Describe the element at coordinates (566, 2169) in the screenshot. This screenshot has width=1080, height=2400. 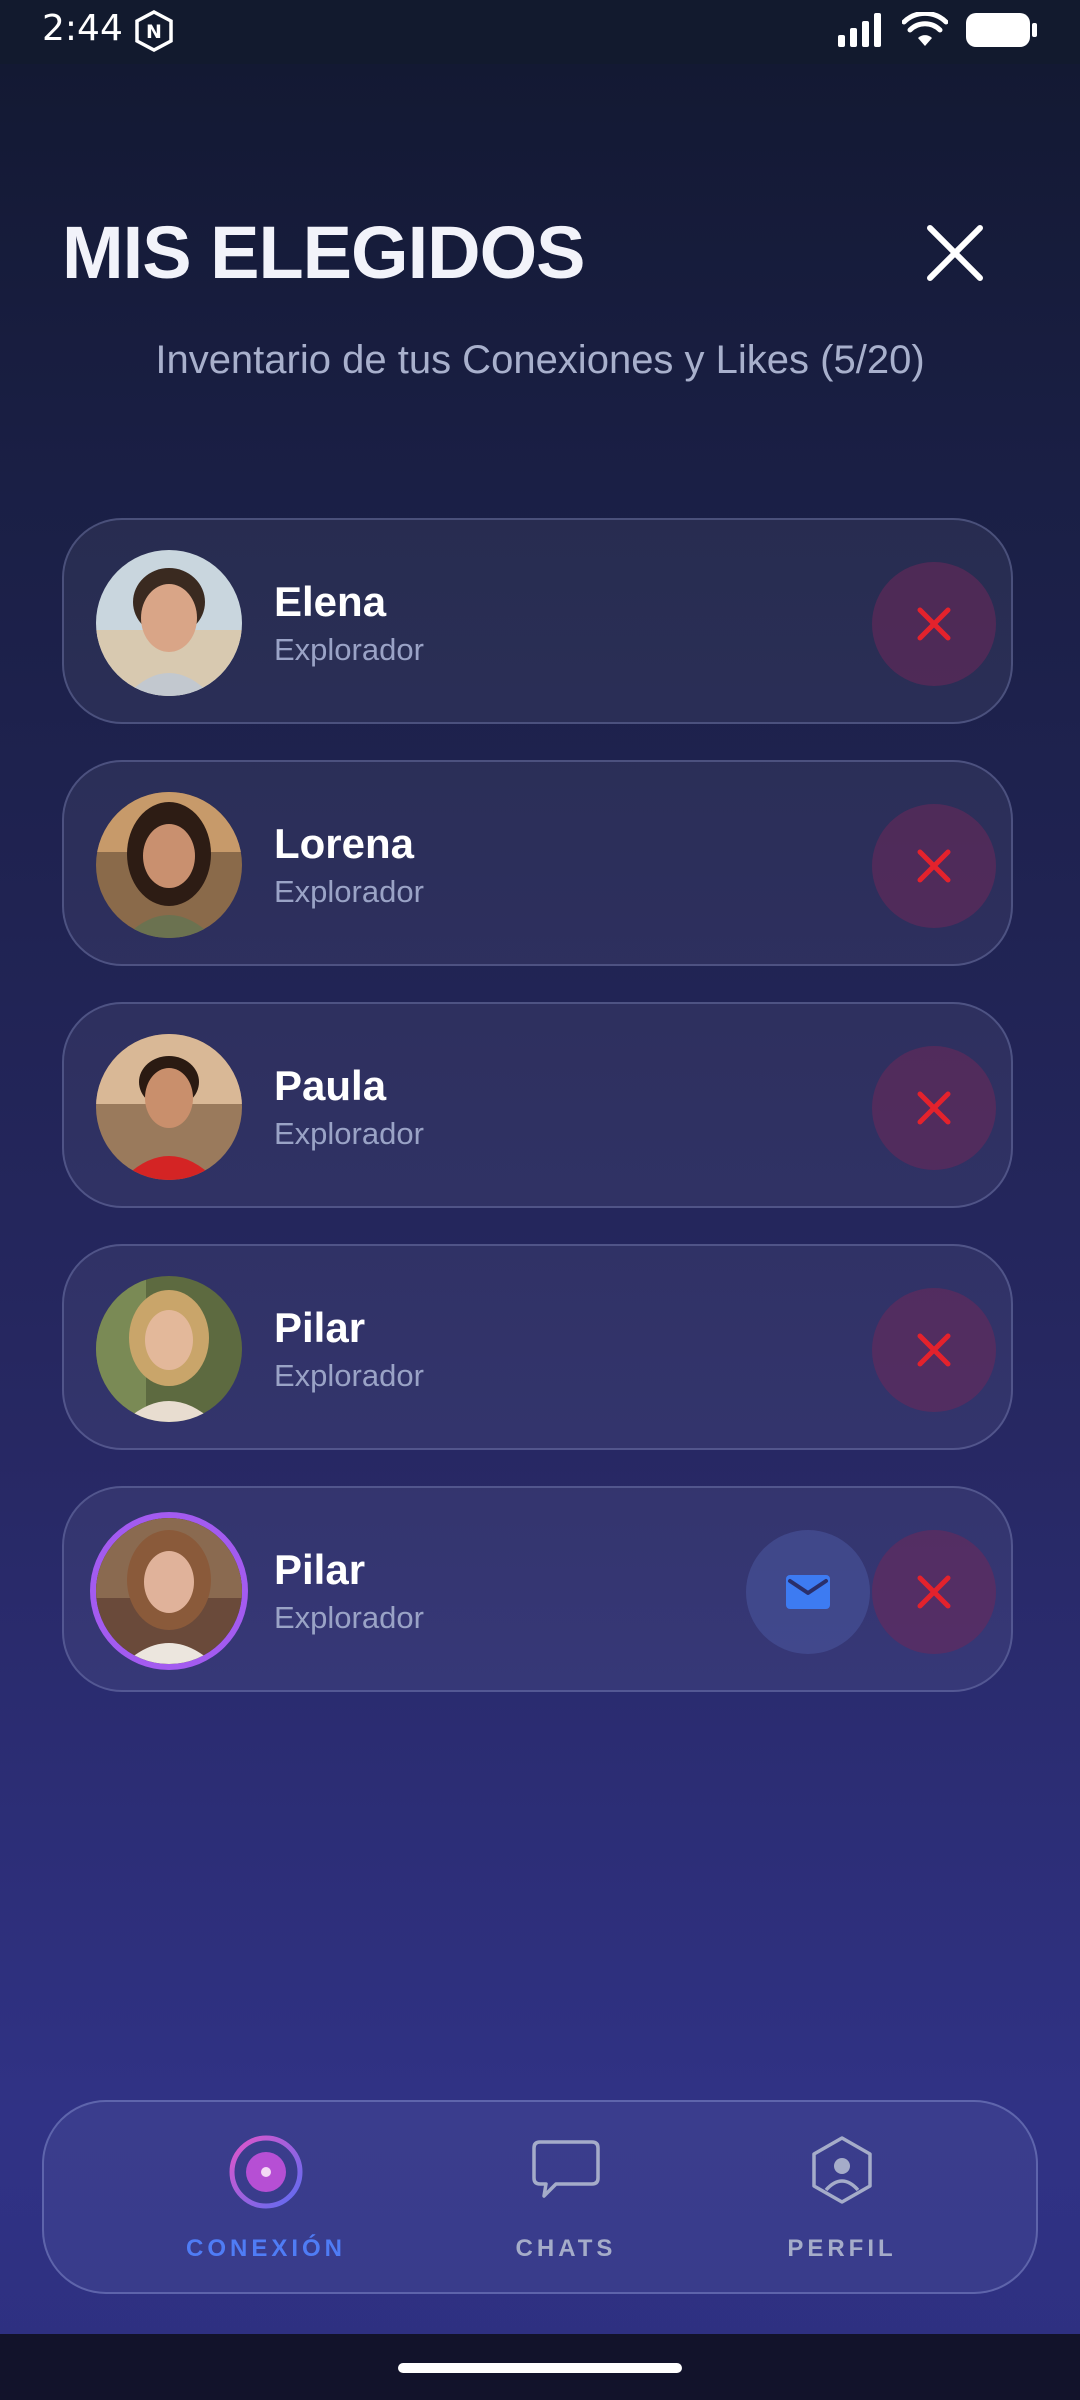
I see `chat-bubble-icon` at that location.